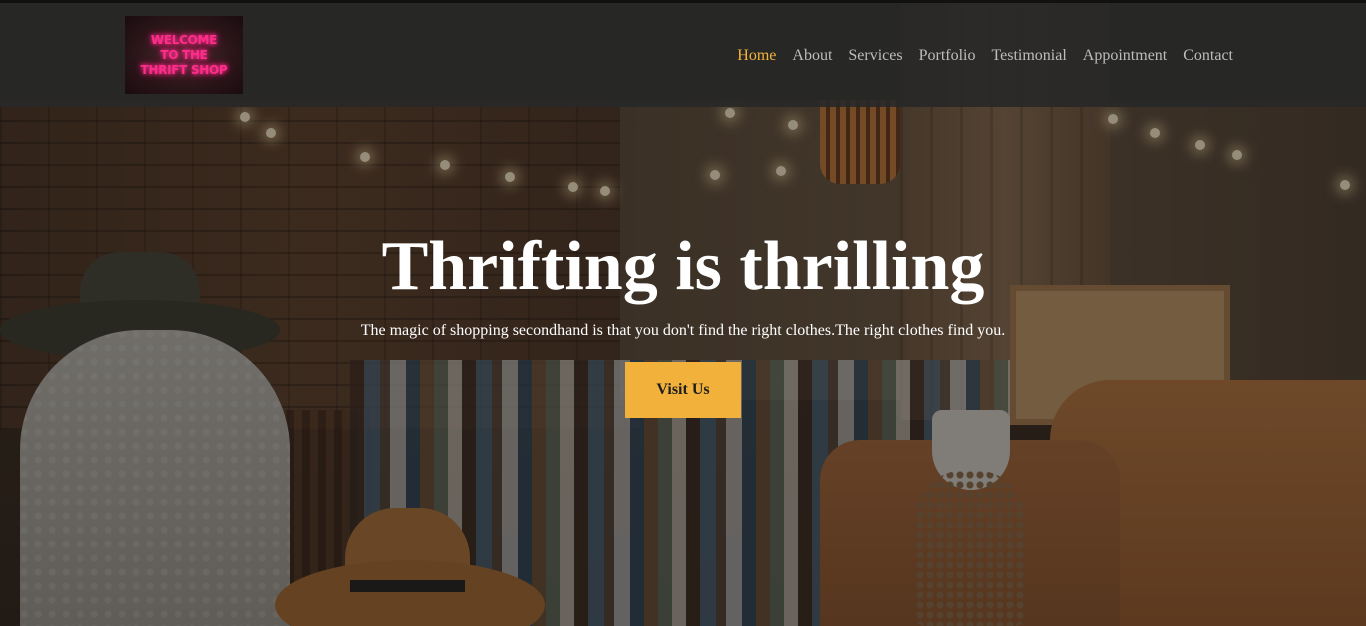 This screenshot has height=626, width=1366. I want to click on nav-about: About, so click(812, 56).